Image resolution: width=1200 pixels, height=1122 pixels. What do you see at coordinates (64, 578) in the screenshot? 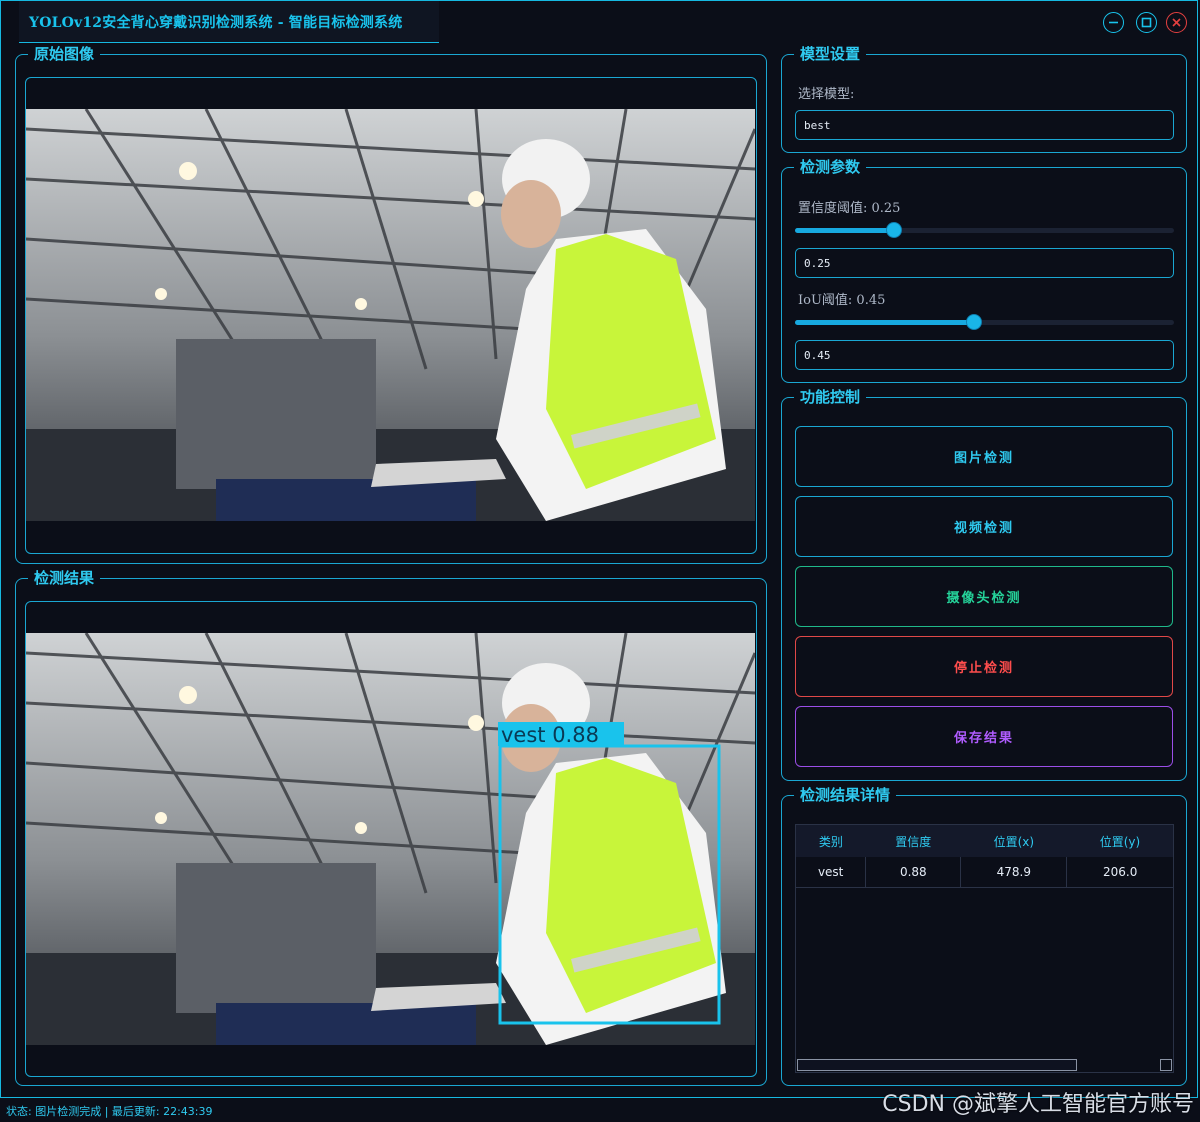
I see `detection-result-title: 检测结果` at bounding box center [64, 578].